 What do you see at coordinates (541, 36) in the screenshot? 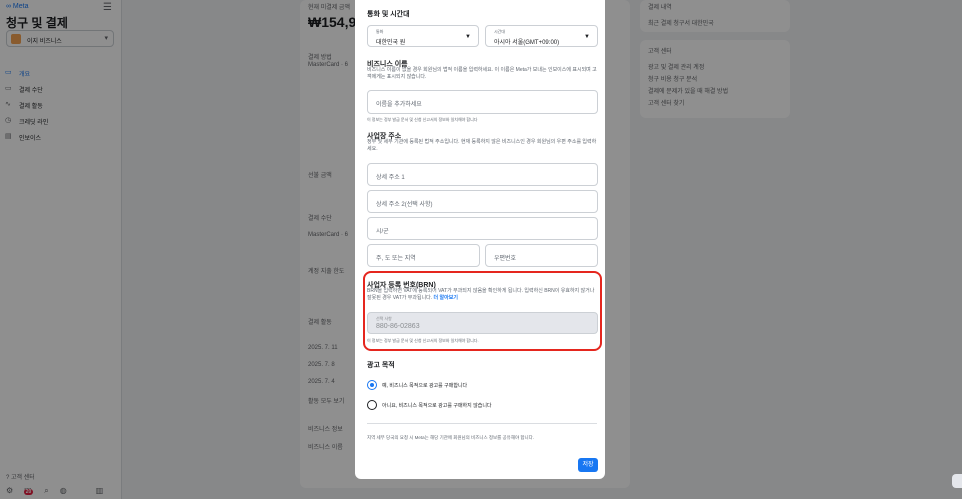
I see `timezone-select: 시간대 아시아 서울(GMT+09:00) ▼` at bounding box center [541, 36].